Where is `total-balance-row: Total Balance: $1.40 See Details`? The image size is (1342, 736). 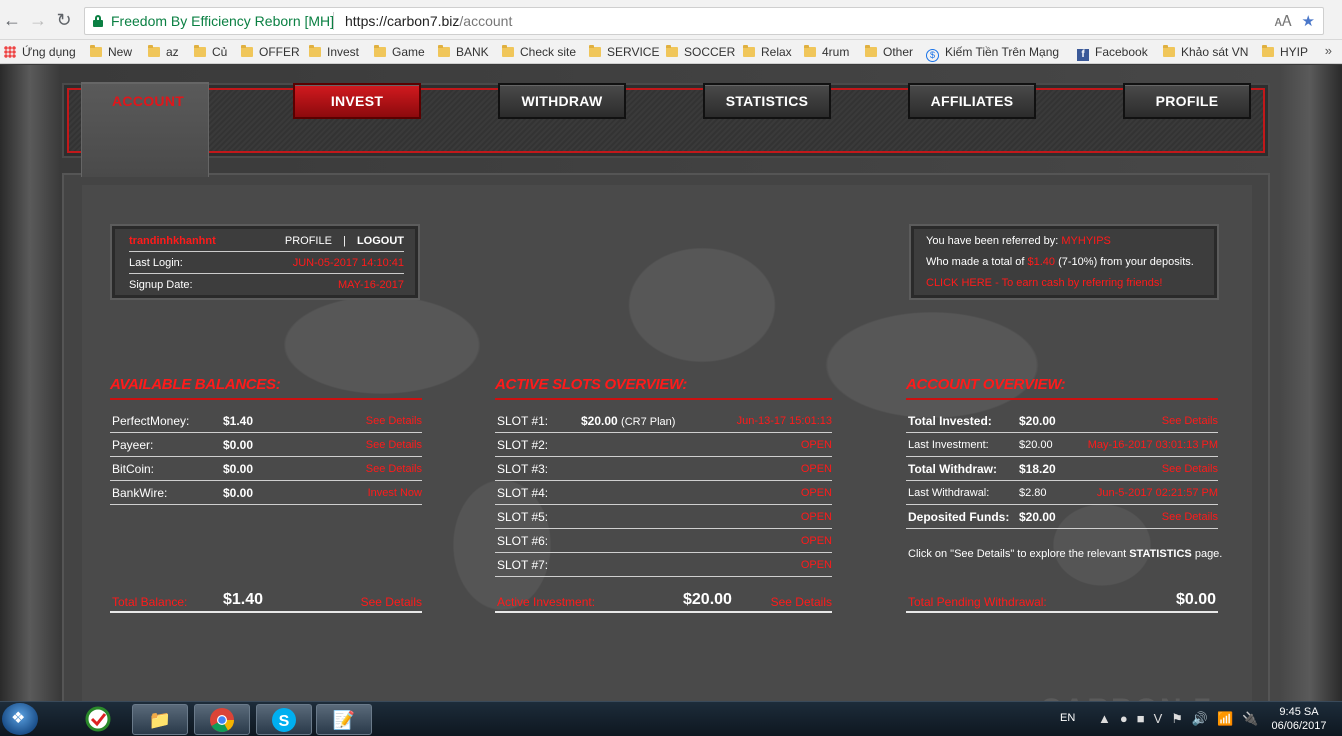
total-balance-row: Total Balance: $1.40 See Details is located at coordinates (266, 602).